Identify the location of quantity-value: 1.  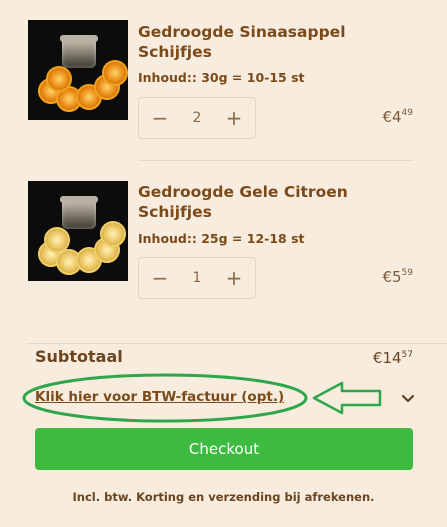
(197, 278).